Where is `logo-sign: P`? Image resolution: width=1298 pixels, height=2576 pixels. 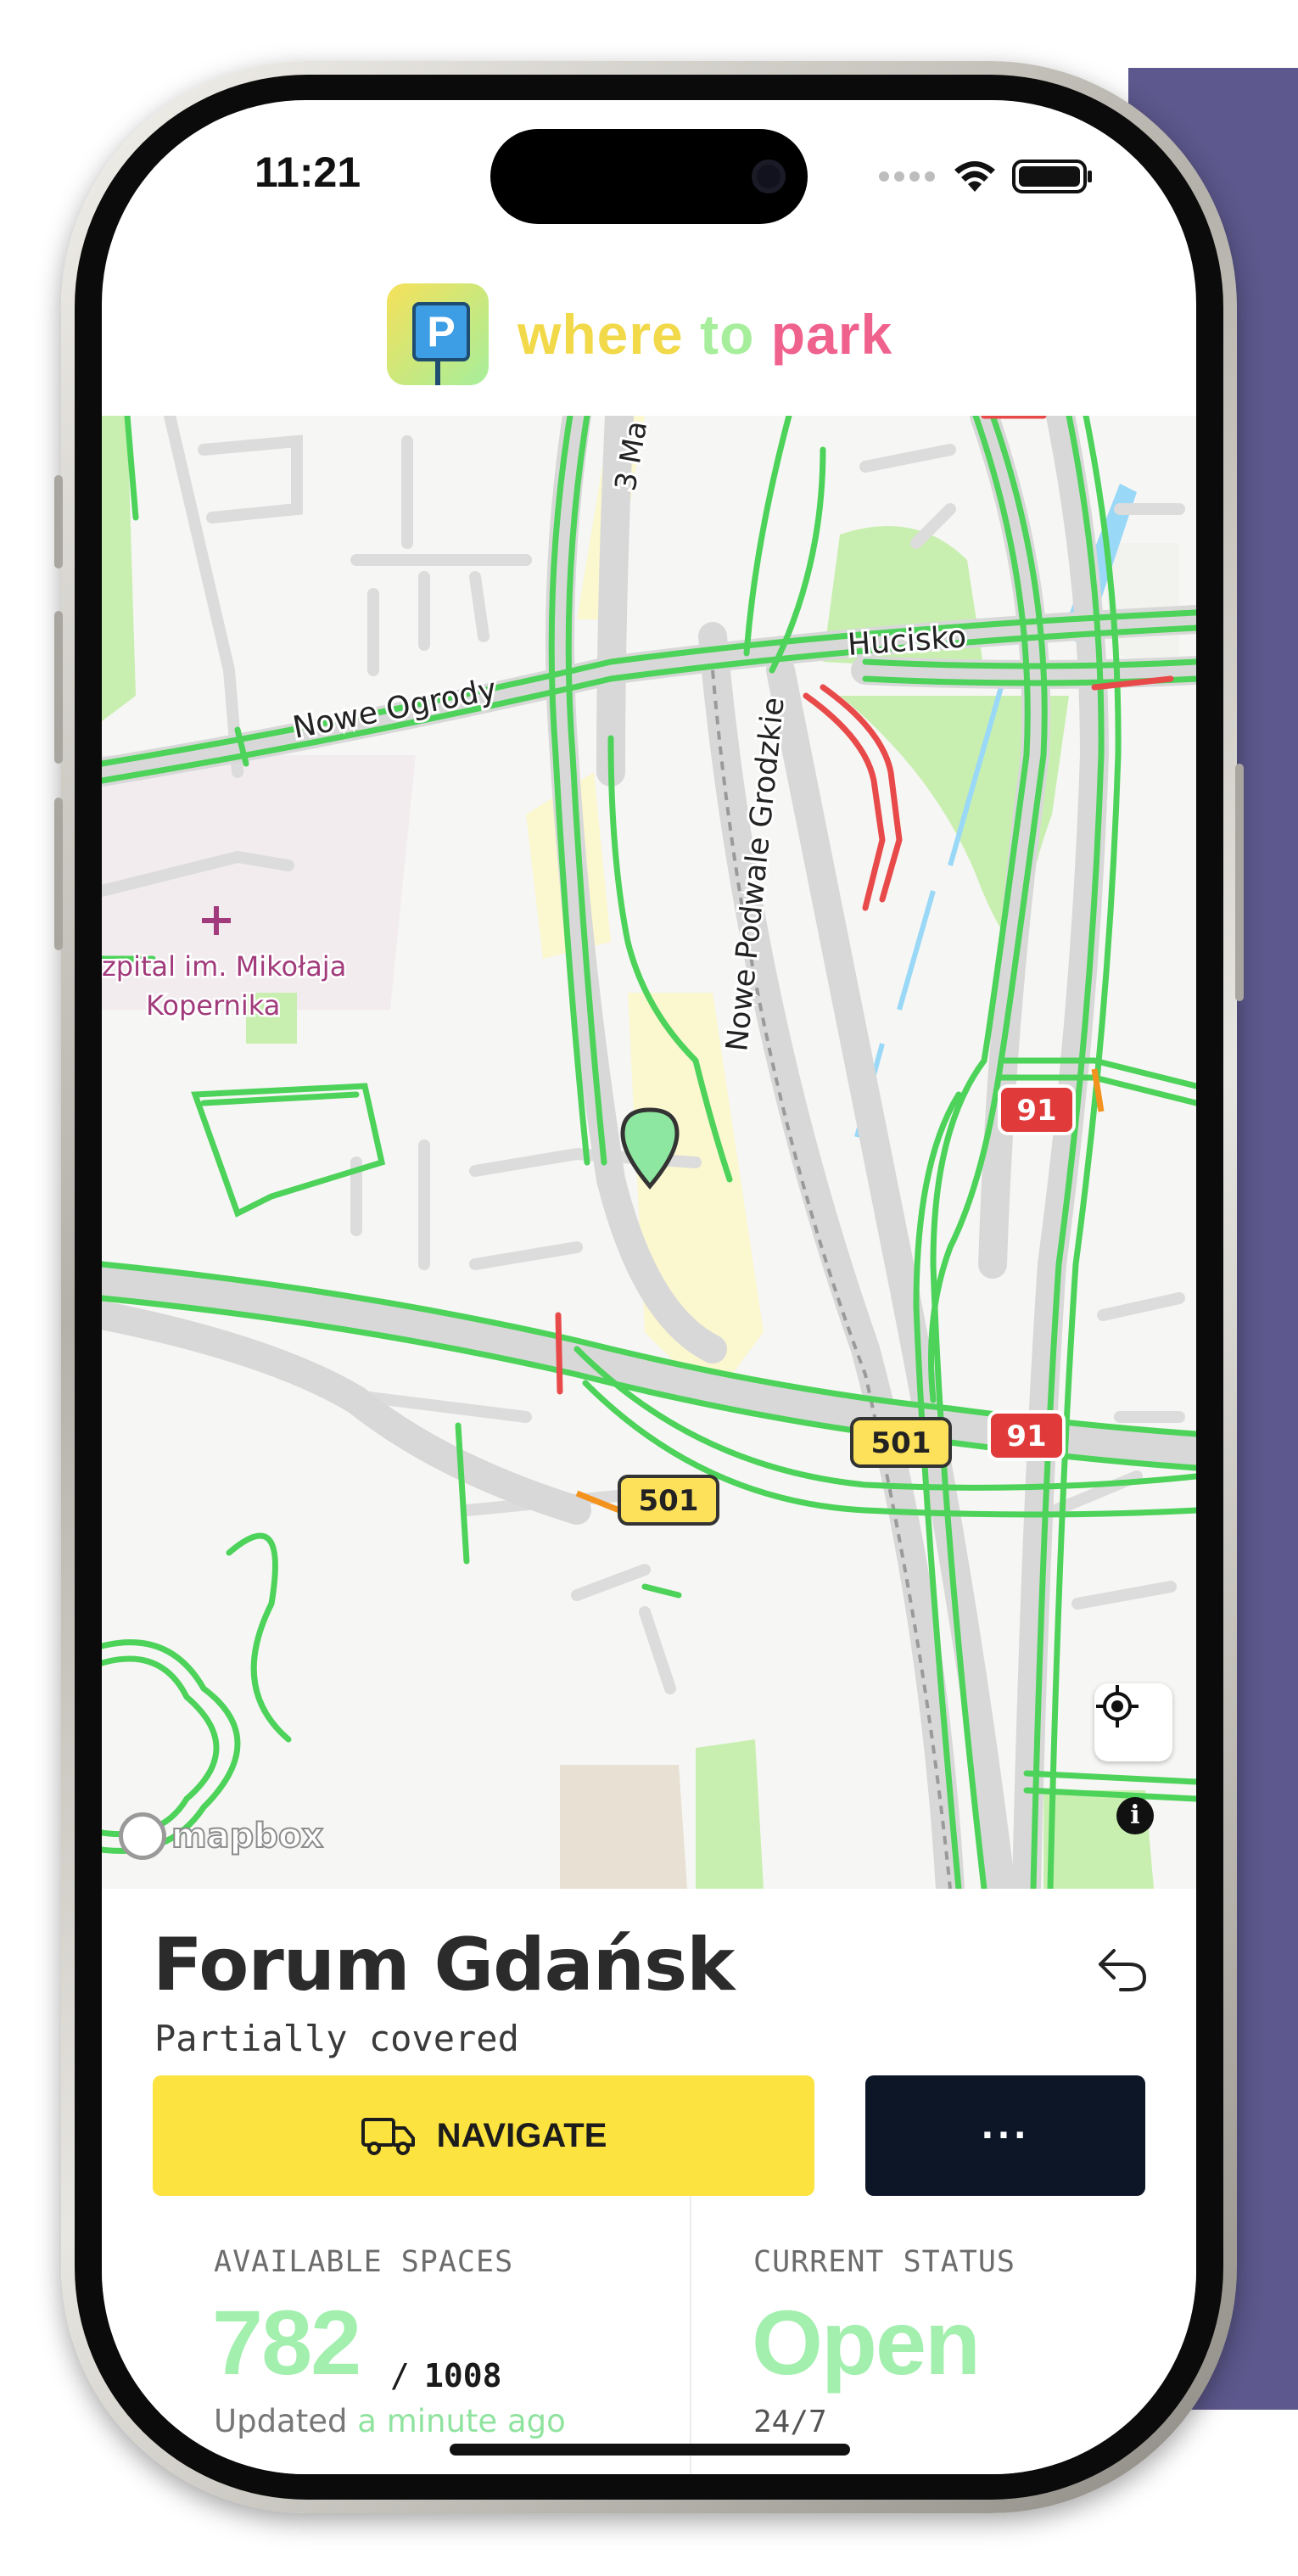
logo-sign: P is located at coordinates (441, 331).